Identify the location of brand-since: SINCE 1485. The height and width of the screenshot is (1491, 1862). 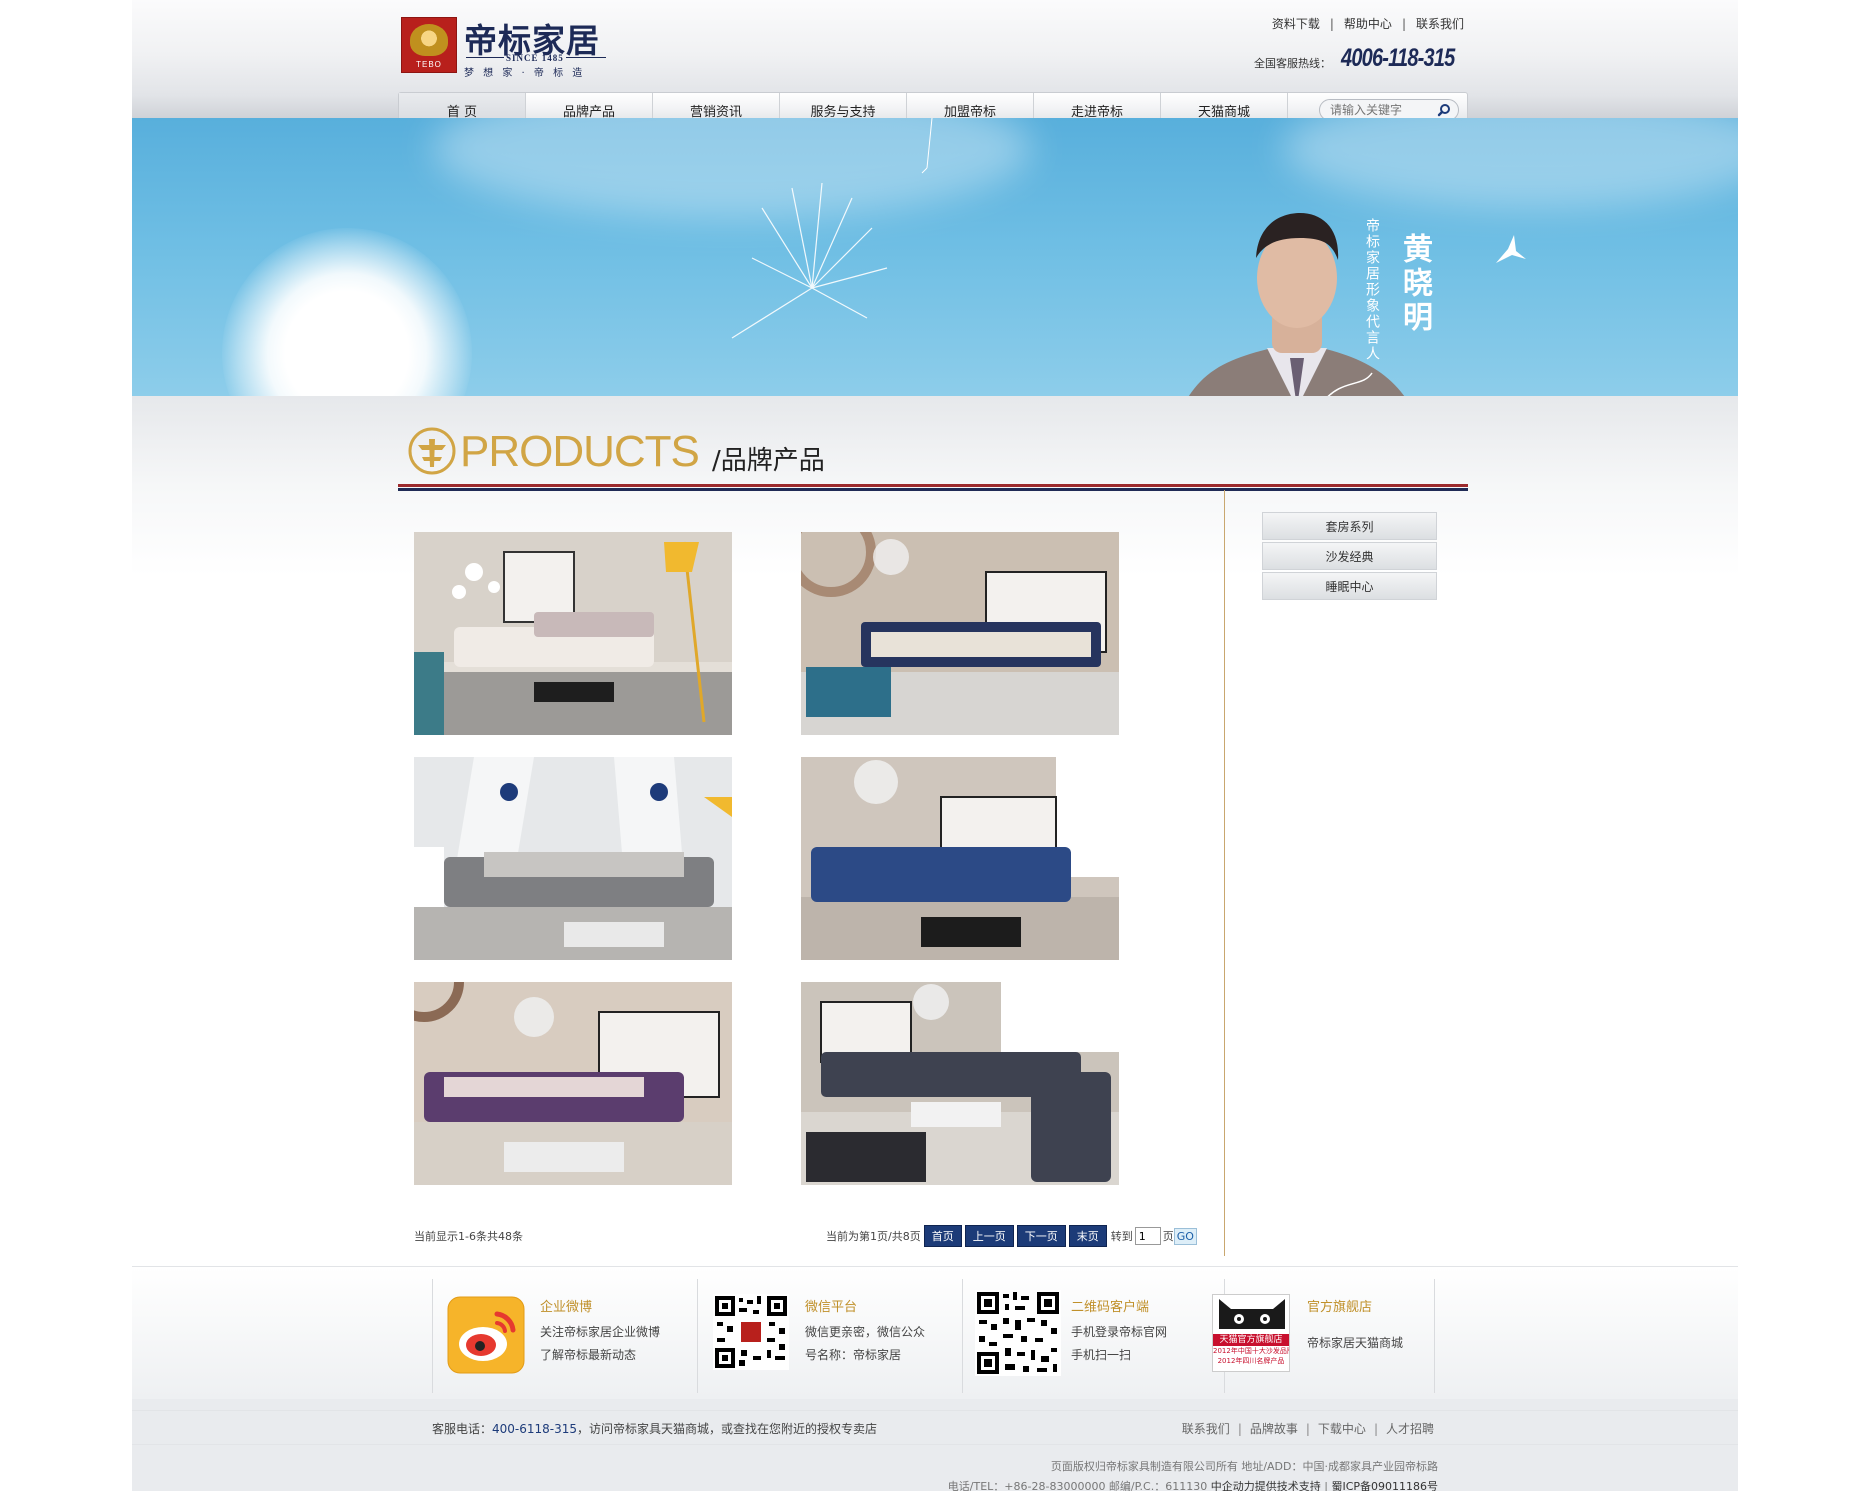
(535, 58).